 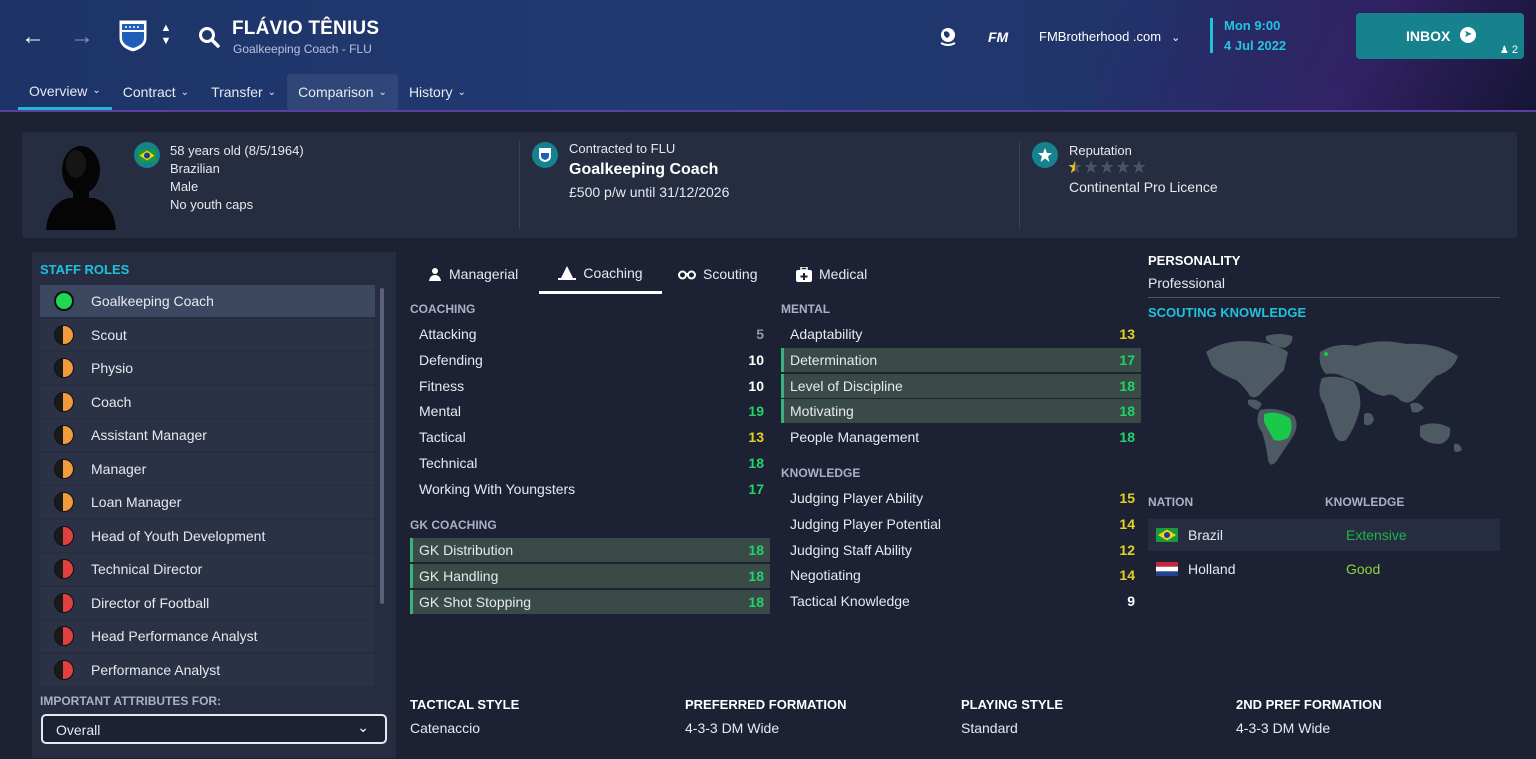 I want to click on date-display: Mon 9:00 4 Jul 2022, so click(x=1248, y=35).